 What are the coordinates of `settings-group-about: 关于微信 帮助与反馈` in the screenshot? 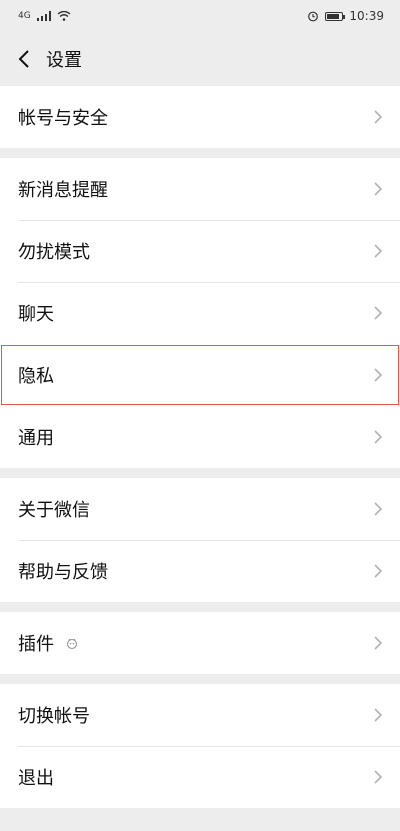 It's located at (200, 540).